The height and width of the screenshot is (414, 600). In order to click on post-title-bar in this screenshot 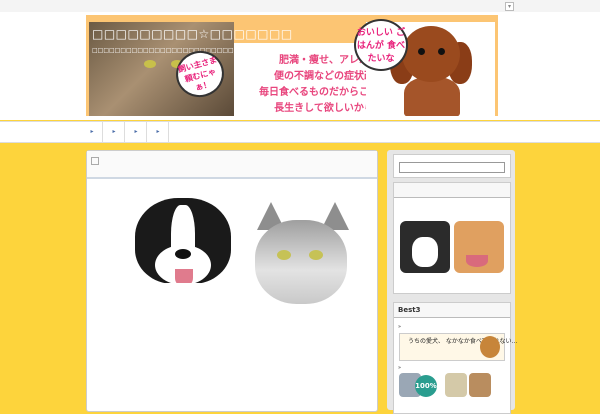, I will do `click(232, 165)`.